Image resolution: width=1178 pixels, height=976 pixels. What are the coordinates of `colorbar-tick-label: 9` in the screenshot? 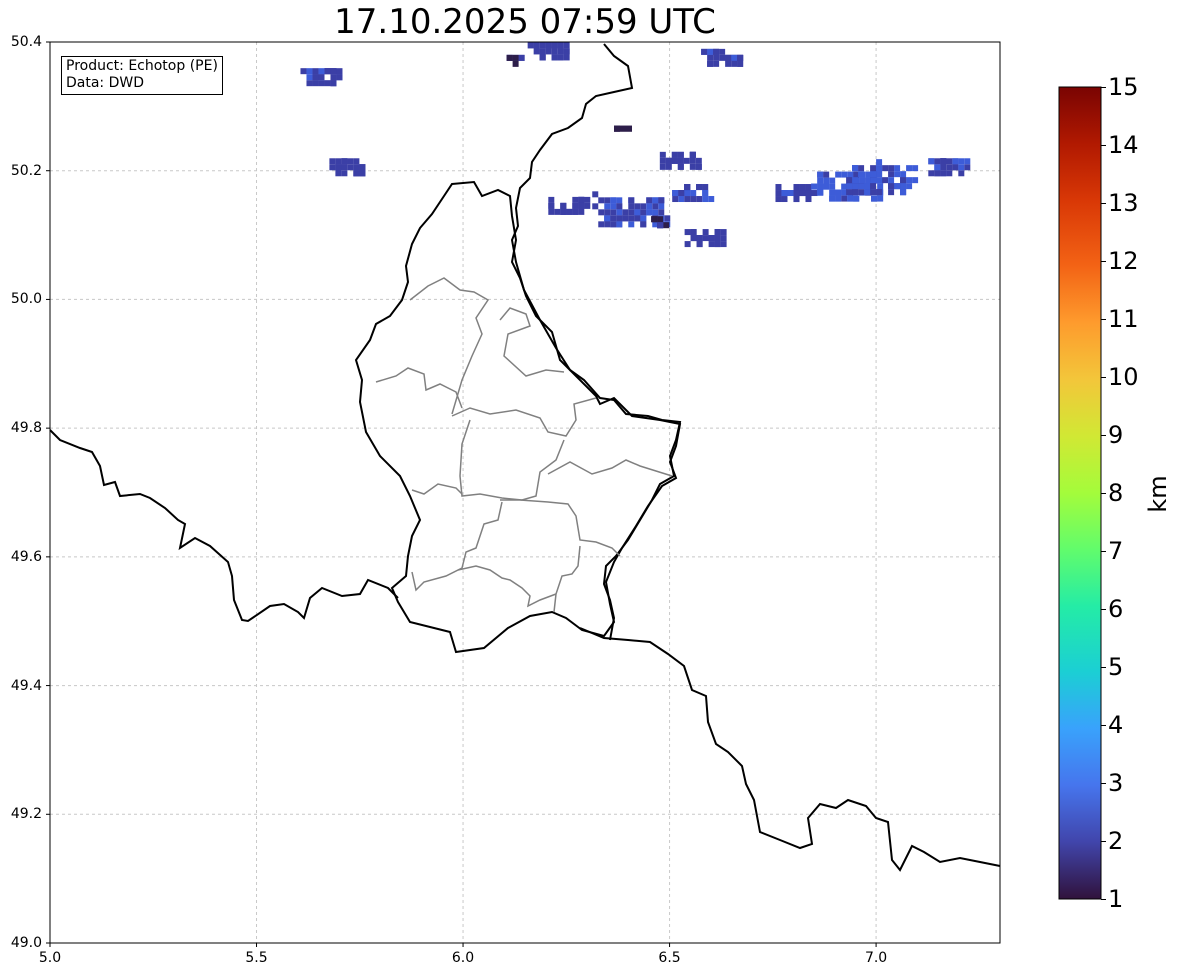 It's located at (1116, 435).